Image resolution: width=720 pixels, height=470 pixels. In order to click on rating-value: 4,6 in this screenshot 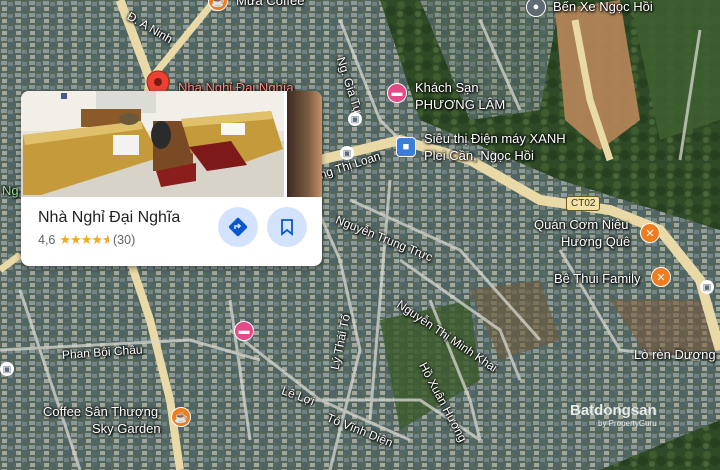, I will do `click(47, 240)`.